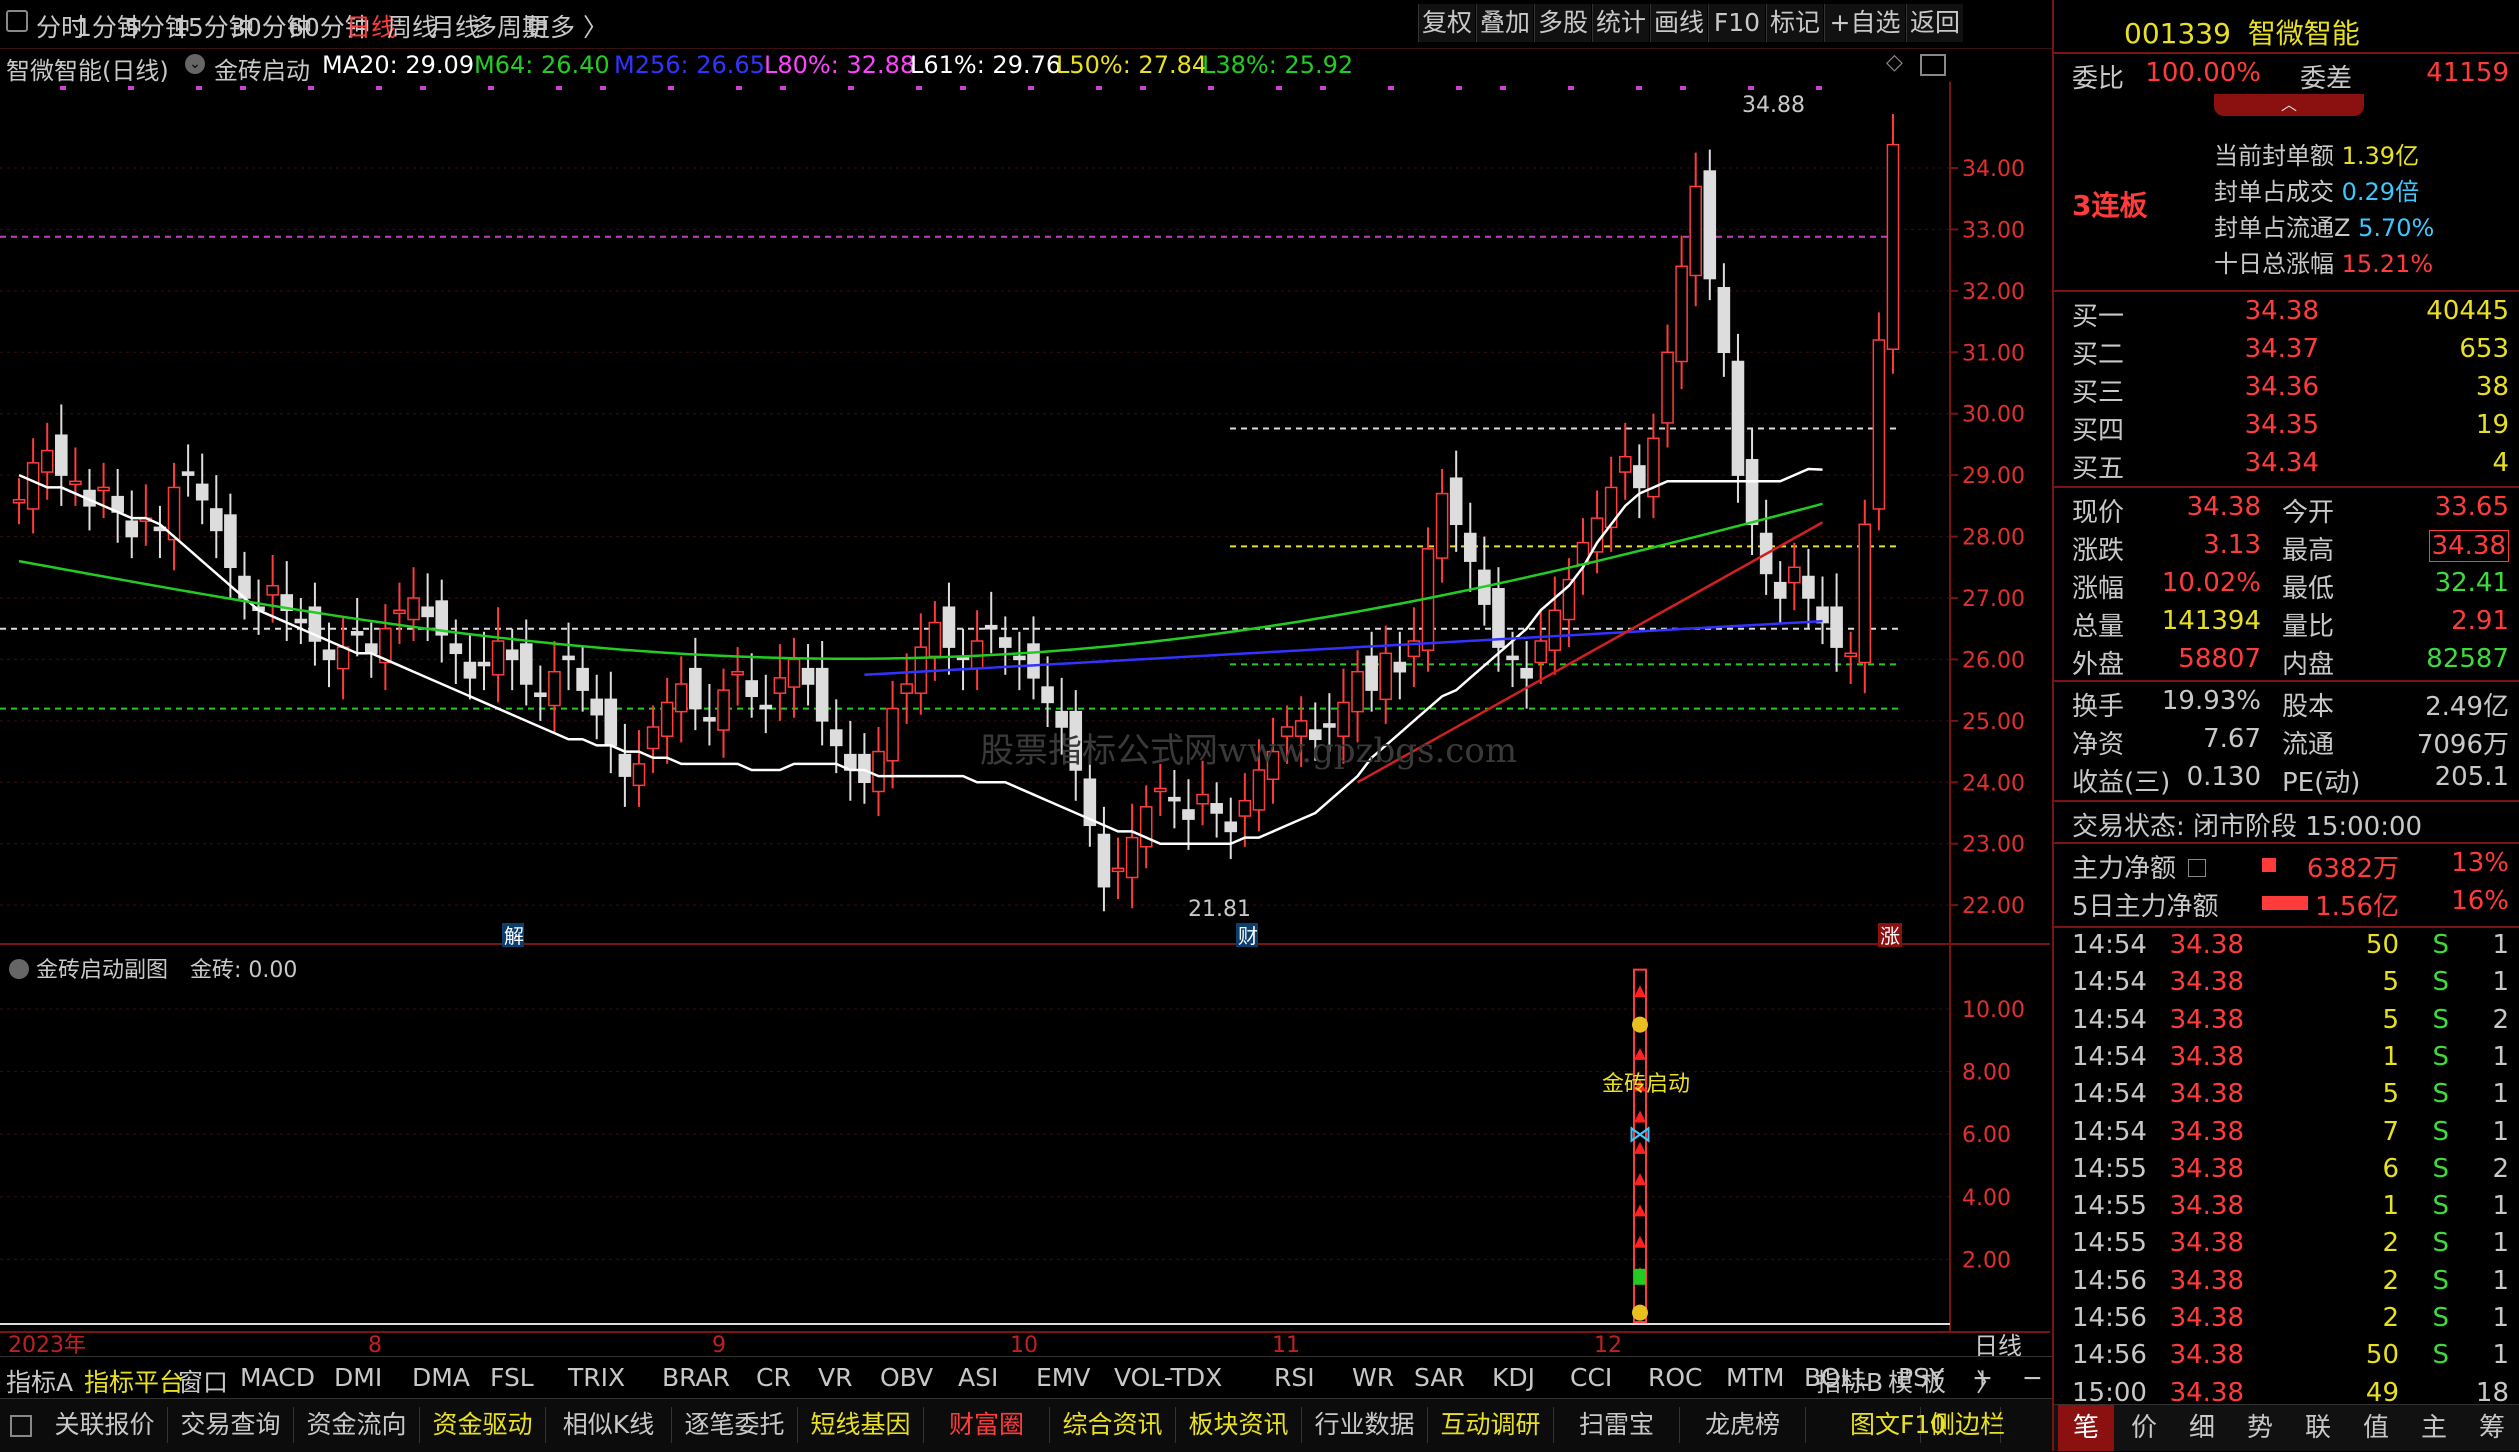 Image resolution: width=2519 pixels, height=1452 pixels. Describe the element at coordinates (1934, 23) in the screenshot. I see `back-button: 返回` at that location.